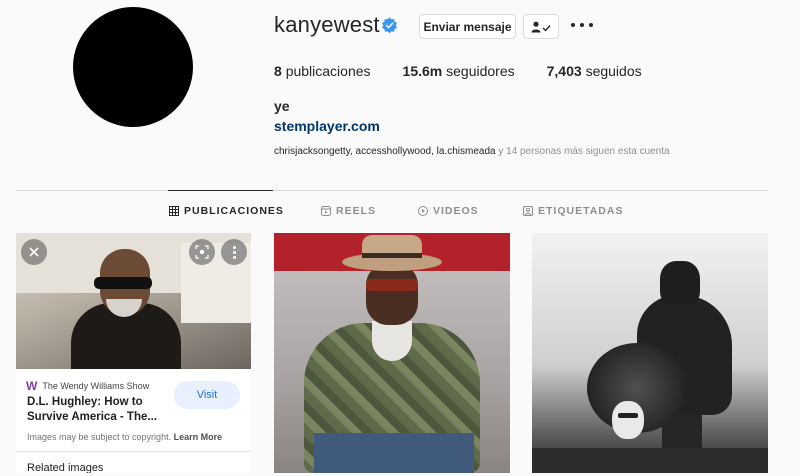 Image resolution: width=800 pixels, height=476 pixels. What do you see at coordinates (65, 467) in the screenshot?
I see `related-images-heading: Related images` at bounding box center [65, 467].